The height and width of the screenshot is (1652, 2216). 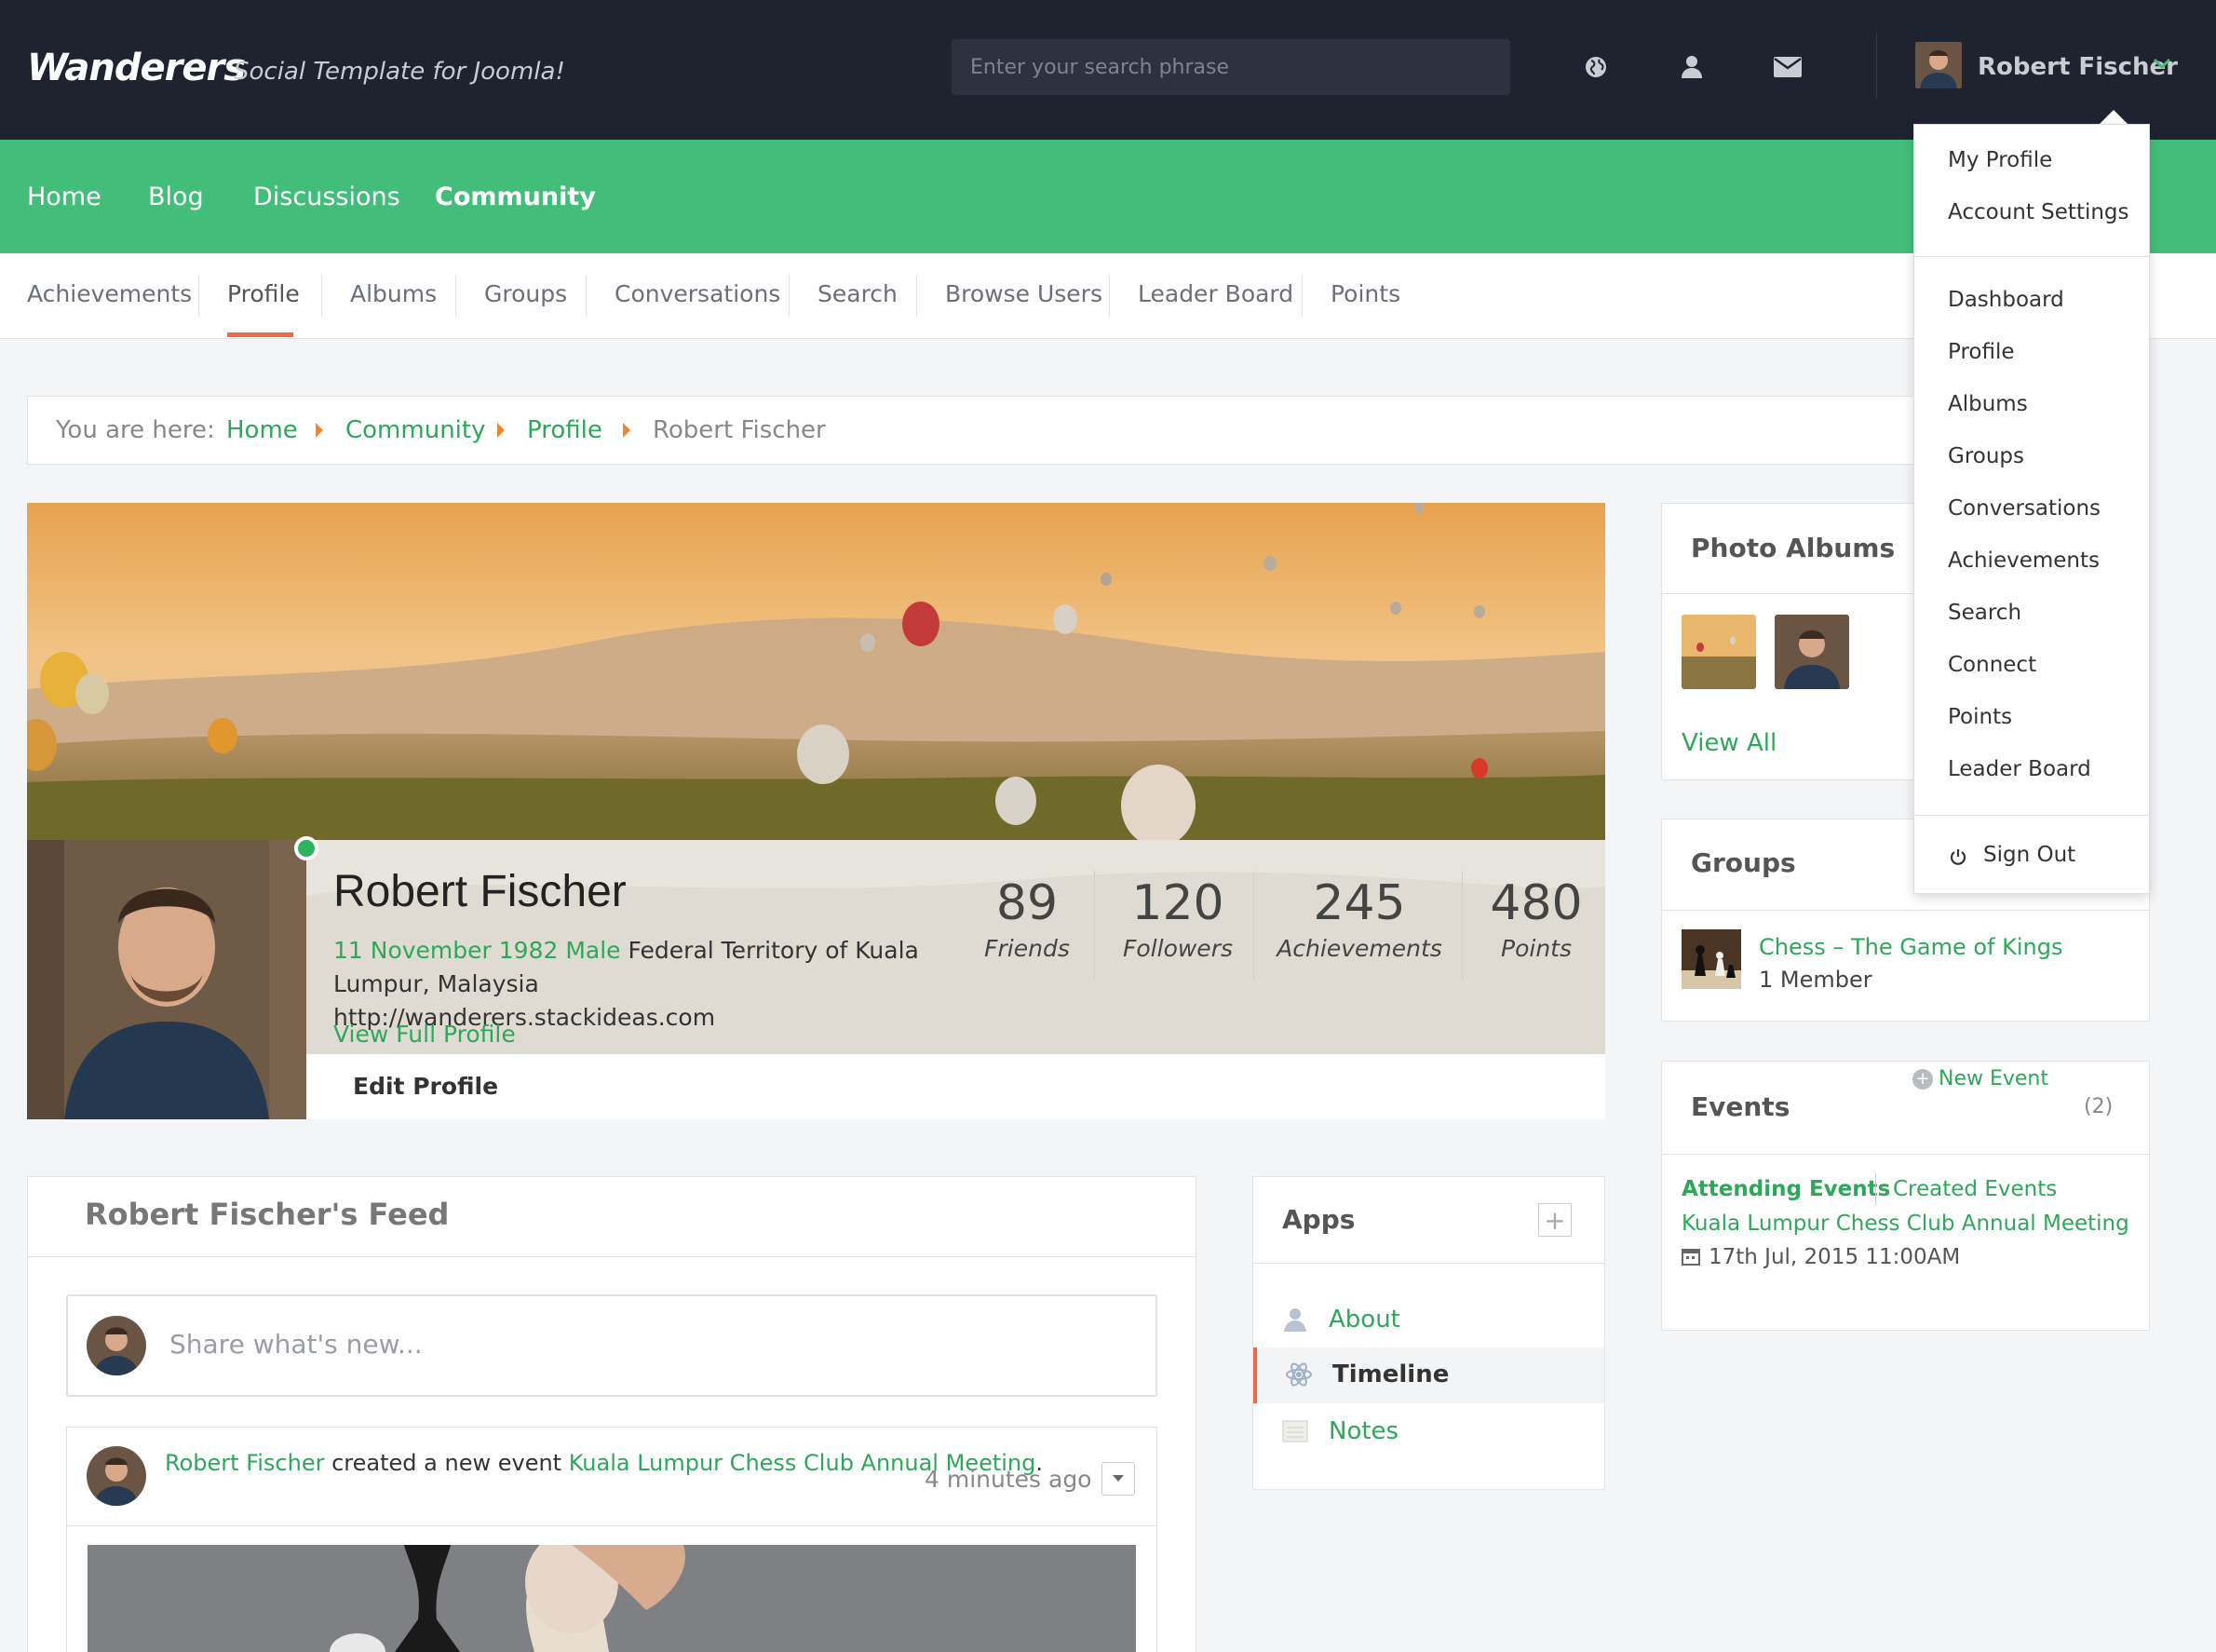 I want to click on new-event-link: New Event, so click(x=1993, y=1078).